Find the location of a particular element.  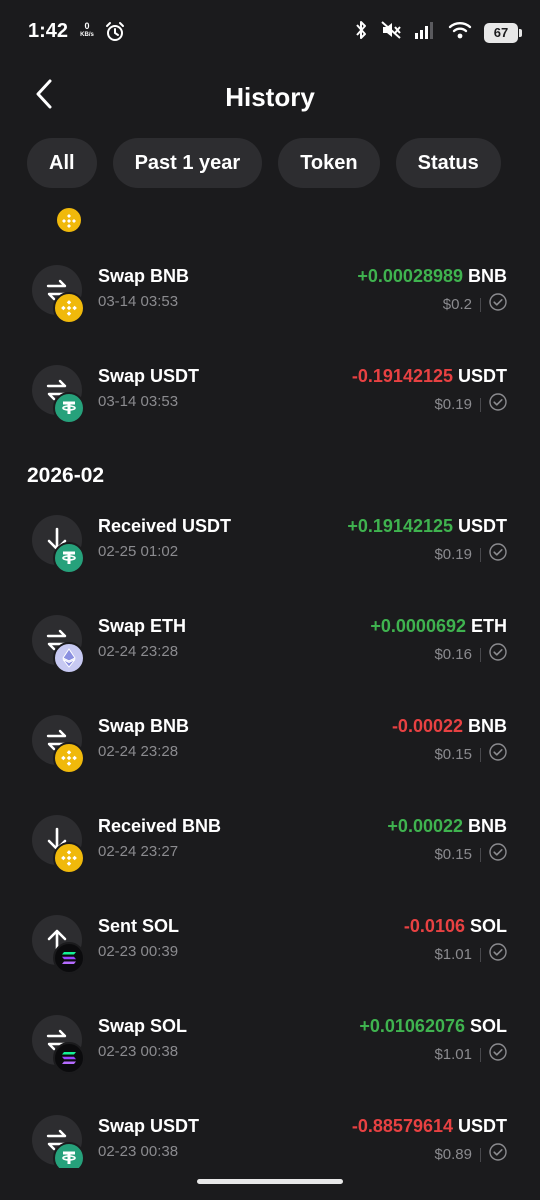

amount-value: +0.00022 is located at coordinates (425, 826).